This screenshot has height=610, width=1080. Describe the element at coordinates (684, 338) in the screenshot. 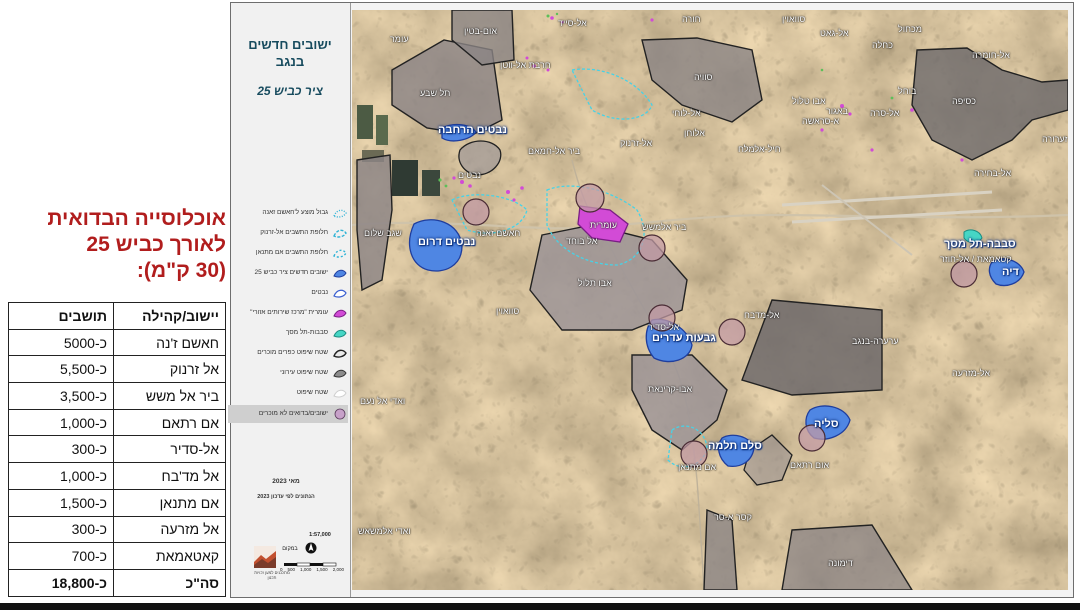

I see `new-settlement-label: גבעות עדרים` at that location.